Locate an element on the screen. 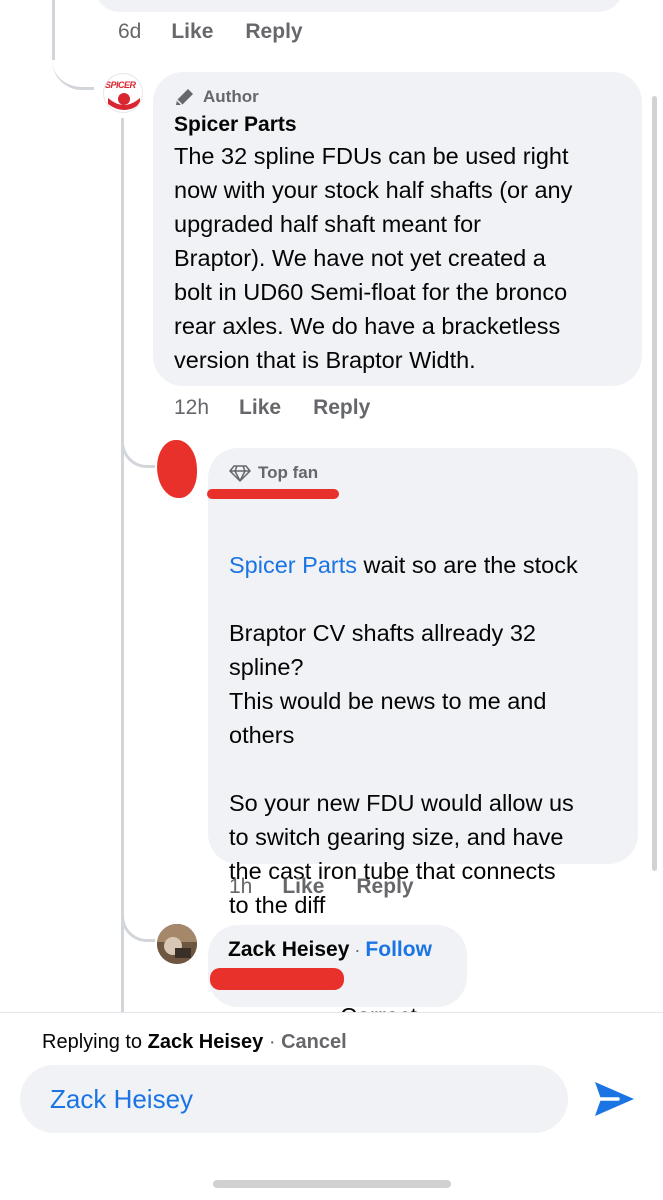  send-icon is located at coordinates (614, 1099).